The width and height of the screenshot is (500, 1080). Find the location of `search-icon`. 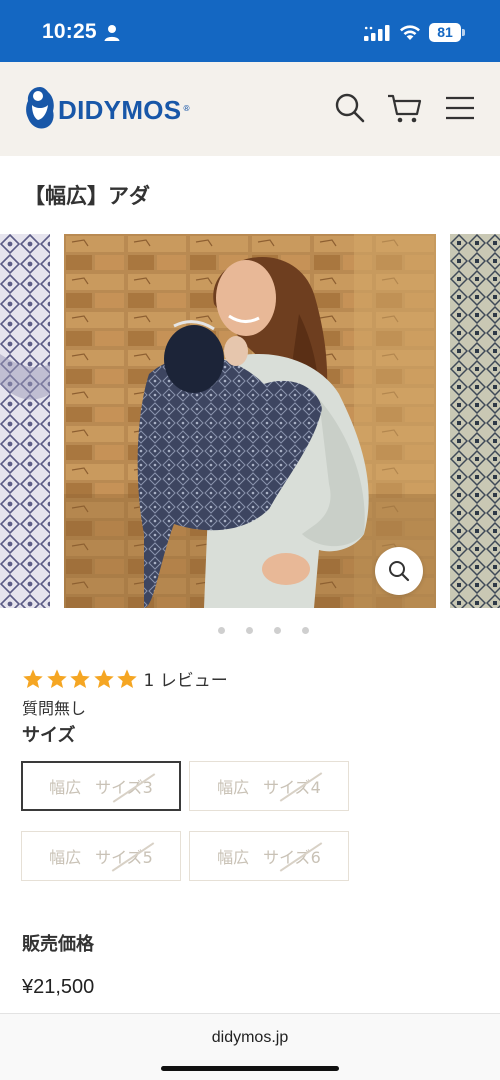

search-icon is located at coordinates (350, 108).